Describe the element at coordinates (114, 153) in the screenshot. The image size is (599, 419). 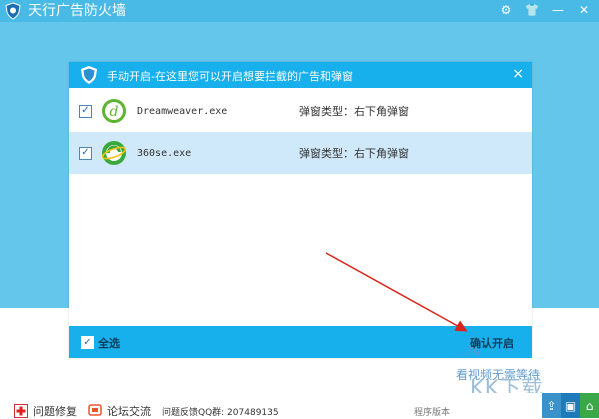
I see `360se-icon` at that location.